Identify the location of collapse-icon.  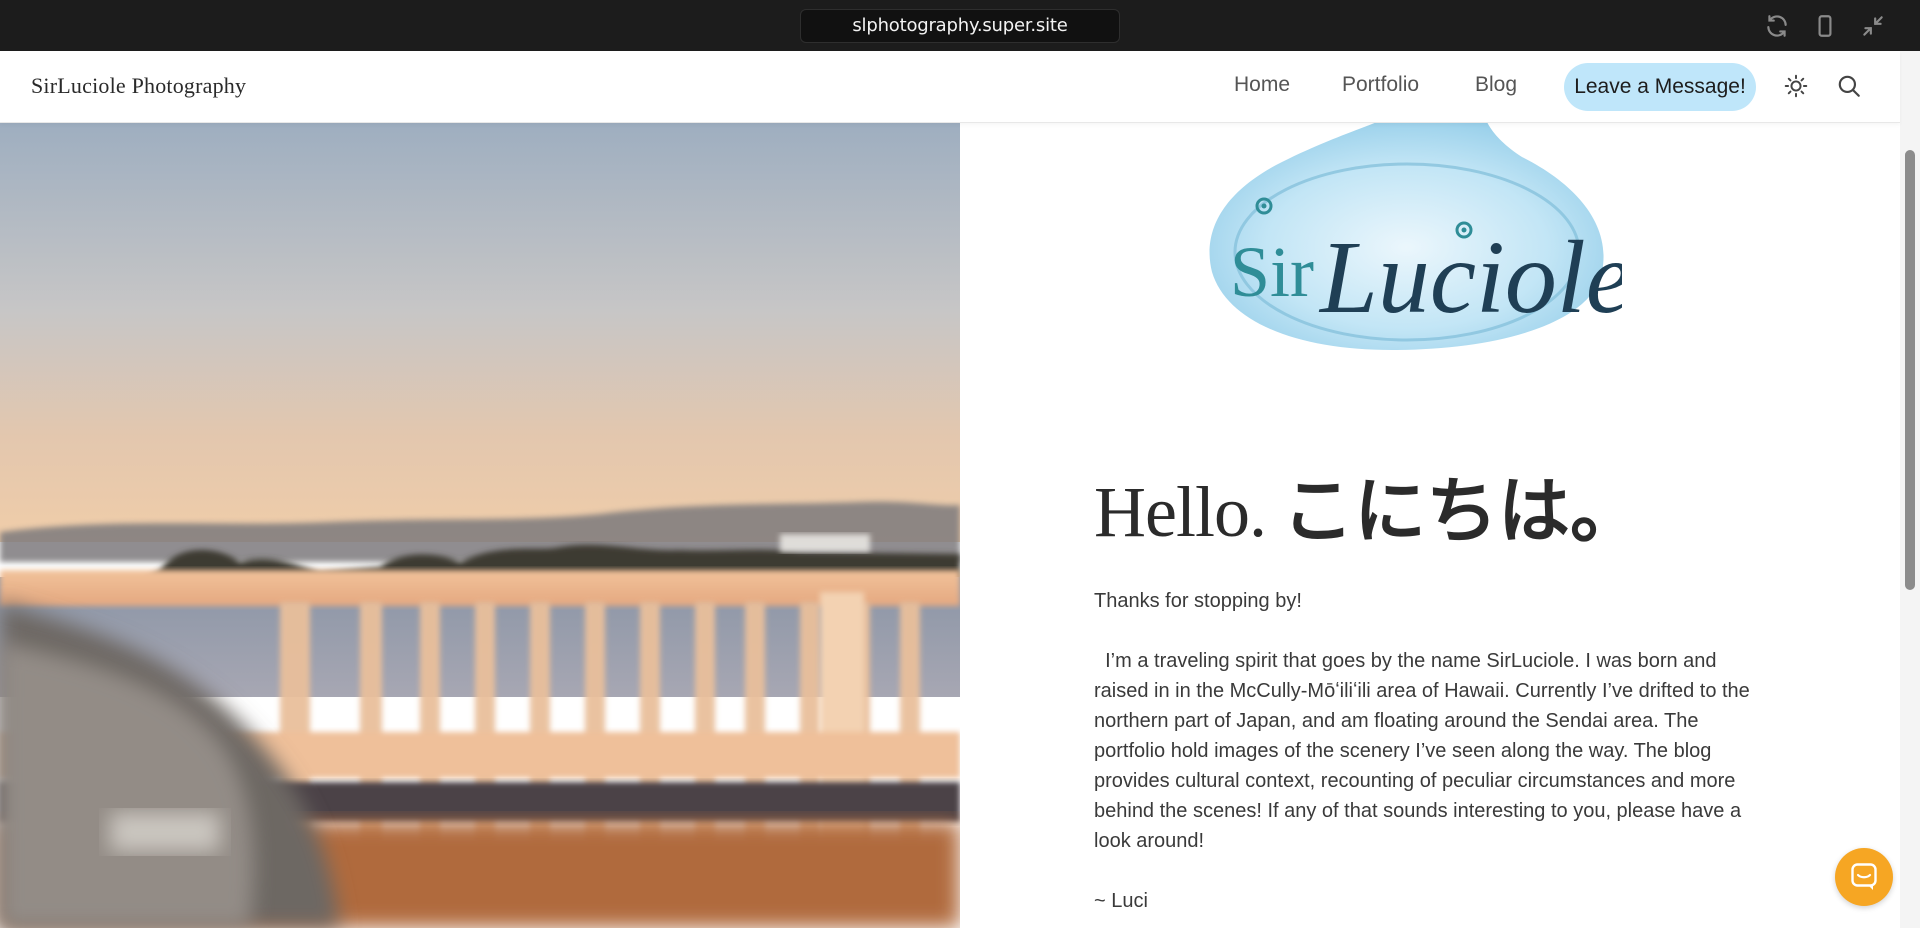
(1873, 26).